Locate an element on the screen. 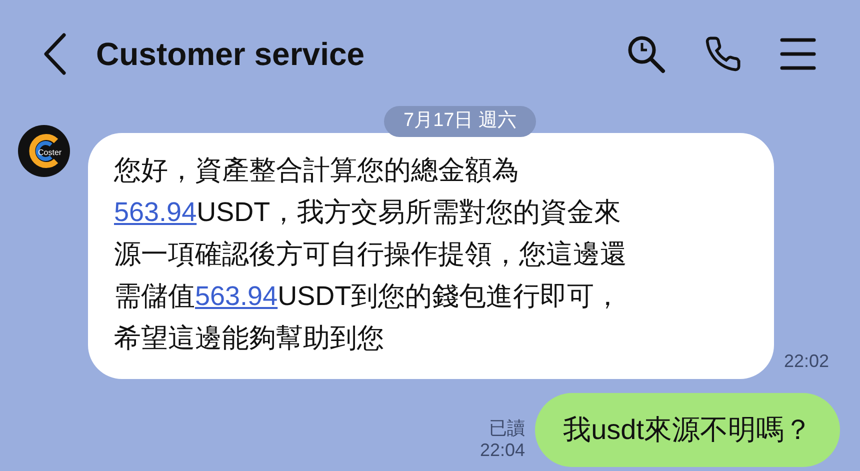  message-time: 22:04 is located at coordinates (503, 449).